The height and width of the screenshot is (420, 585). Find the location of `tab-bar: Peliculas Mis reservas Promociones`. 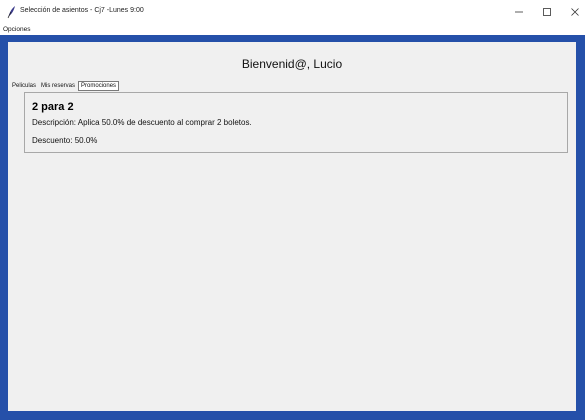

tab-bar: Peliculas Mis reservas Promociones is located at coordinates (65, 85).